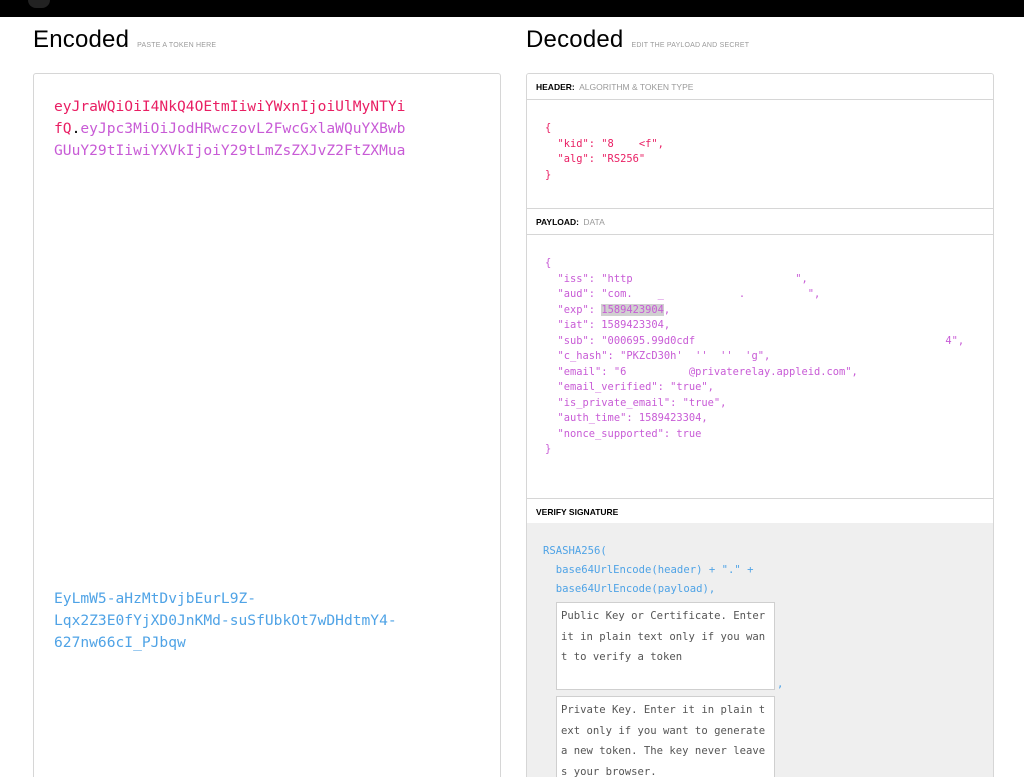 This screenshot has width=1024, height=777. What do you see at coordinates (555, 87) in the screenshot?
I see `header-label: HEADER:` at bounding box center [555, 87].